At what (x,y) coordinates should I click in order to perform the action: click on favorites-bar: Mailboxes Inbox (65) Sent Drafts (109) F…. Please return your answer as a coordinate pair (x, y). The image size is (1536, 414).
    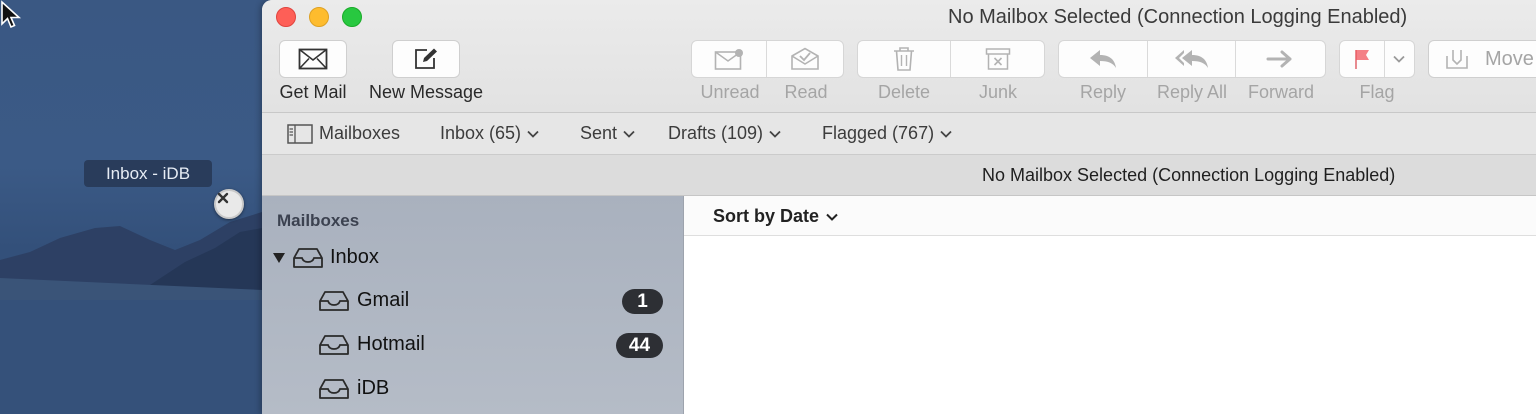
    Looking at the image, I should click on (899, 134).